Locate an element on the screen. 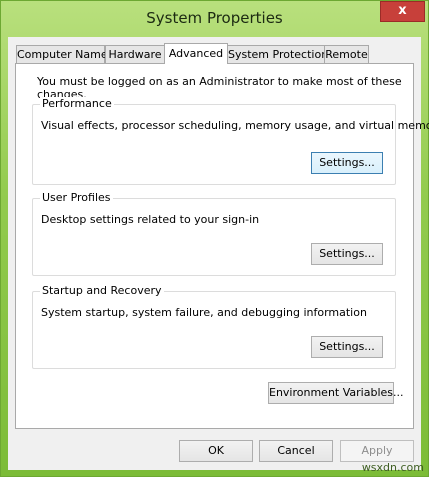 The width and height of the screenshot is (429, 477). tab-computer-name: Computer Name is located at coordinates (62, 54).